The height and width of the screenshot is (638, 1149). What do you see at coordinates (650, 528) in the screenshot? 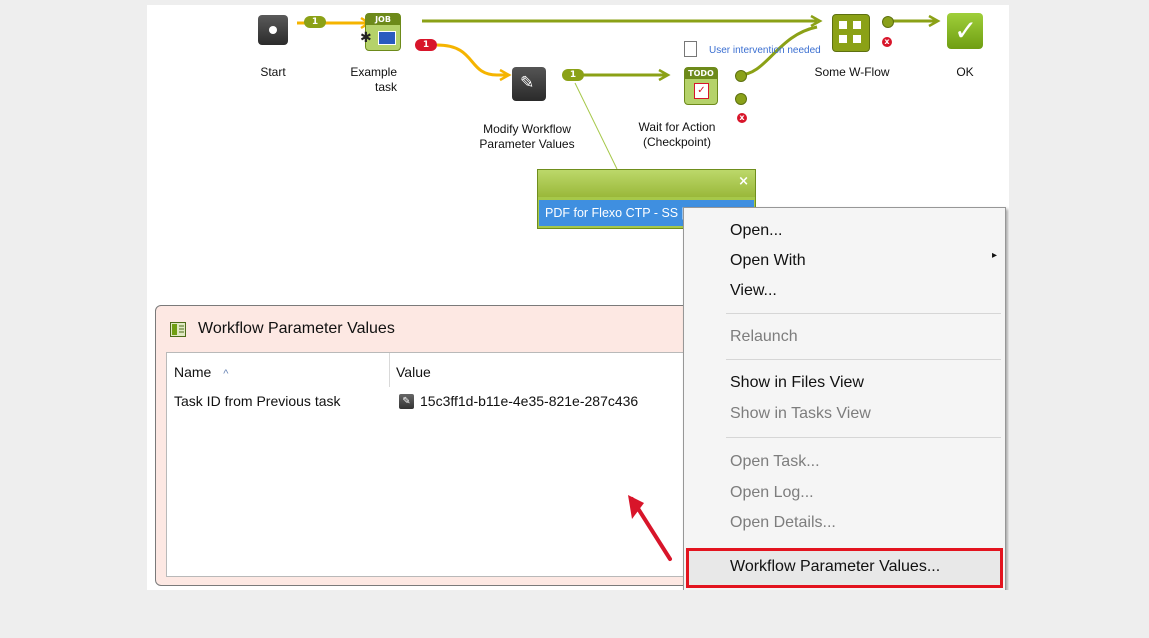
I see `red-pointer-arrow-icon` at bounding box center [650, 528].